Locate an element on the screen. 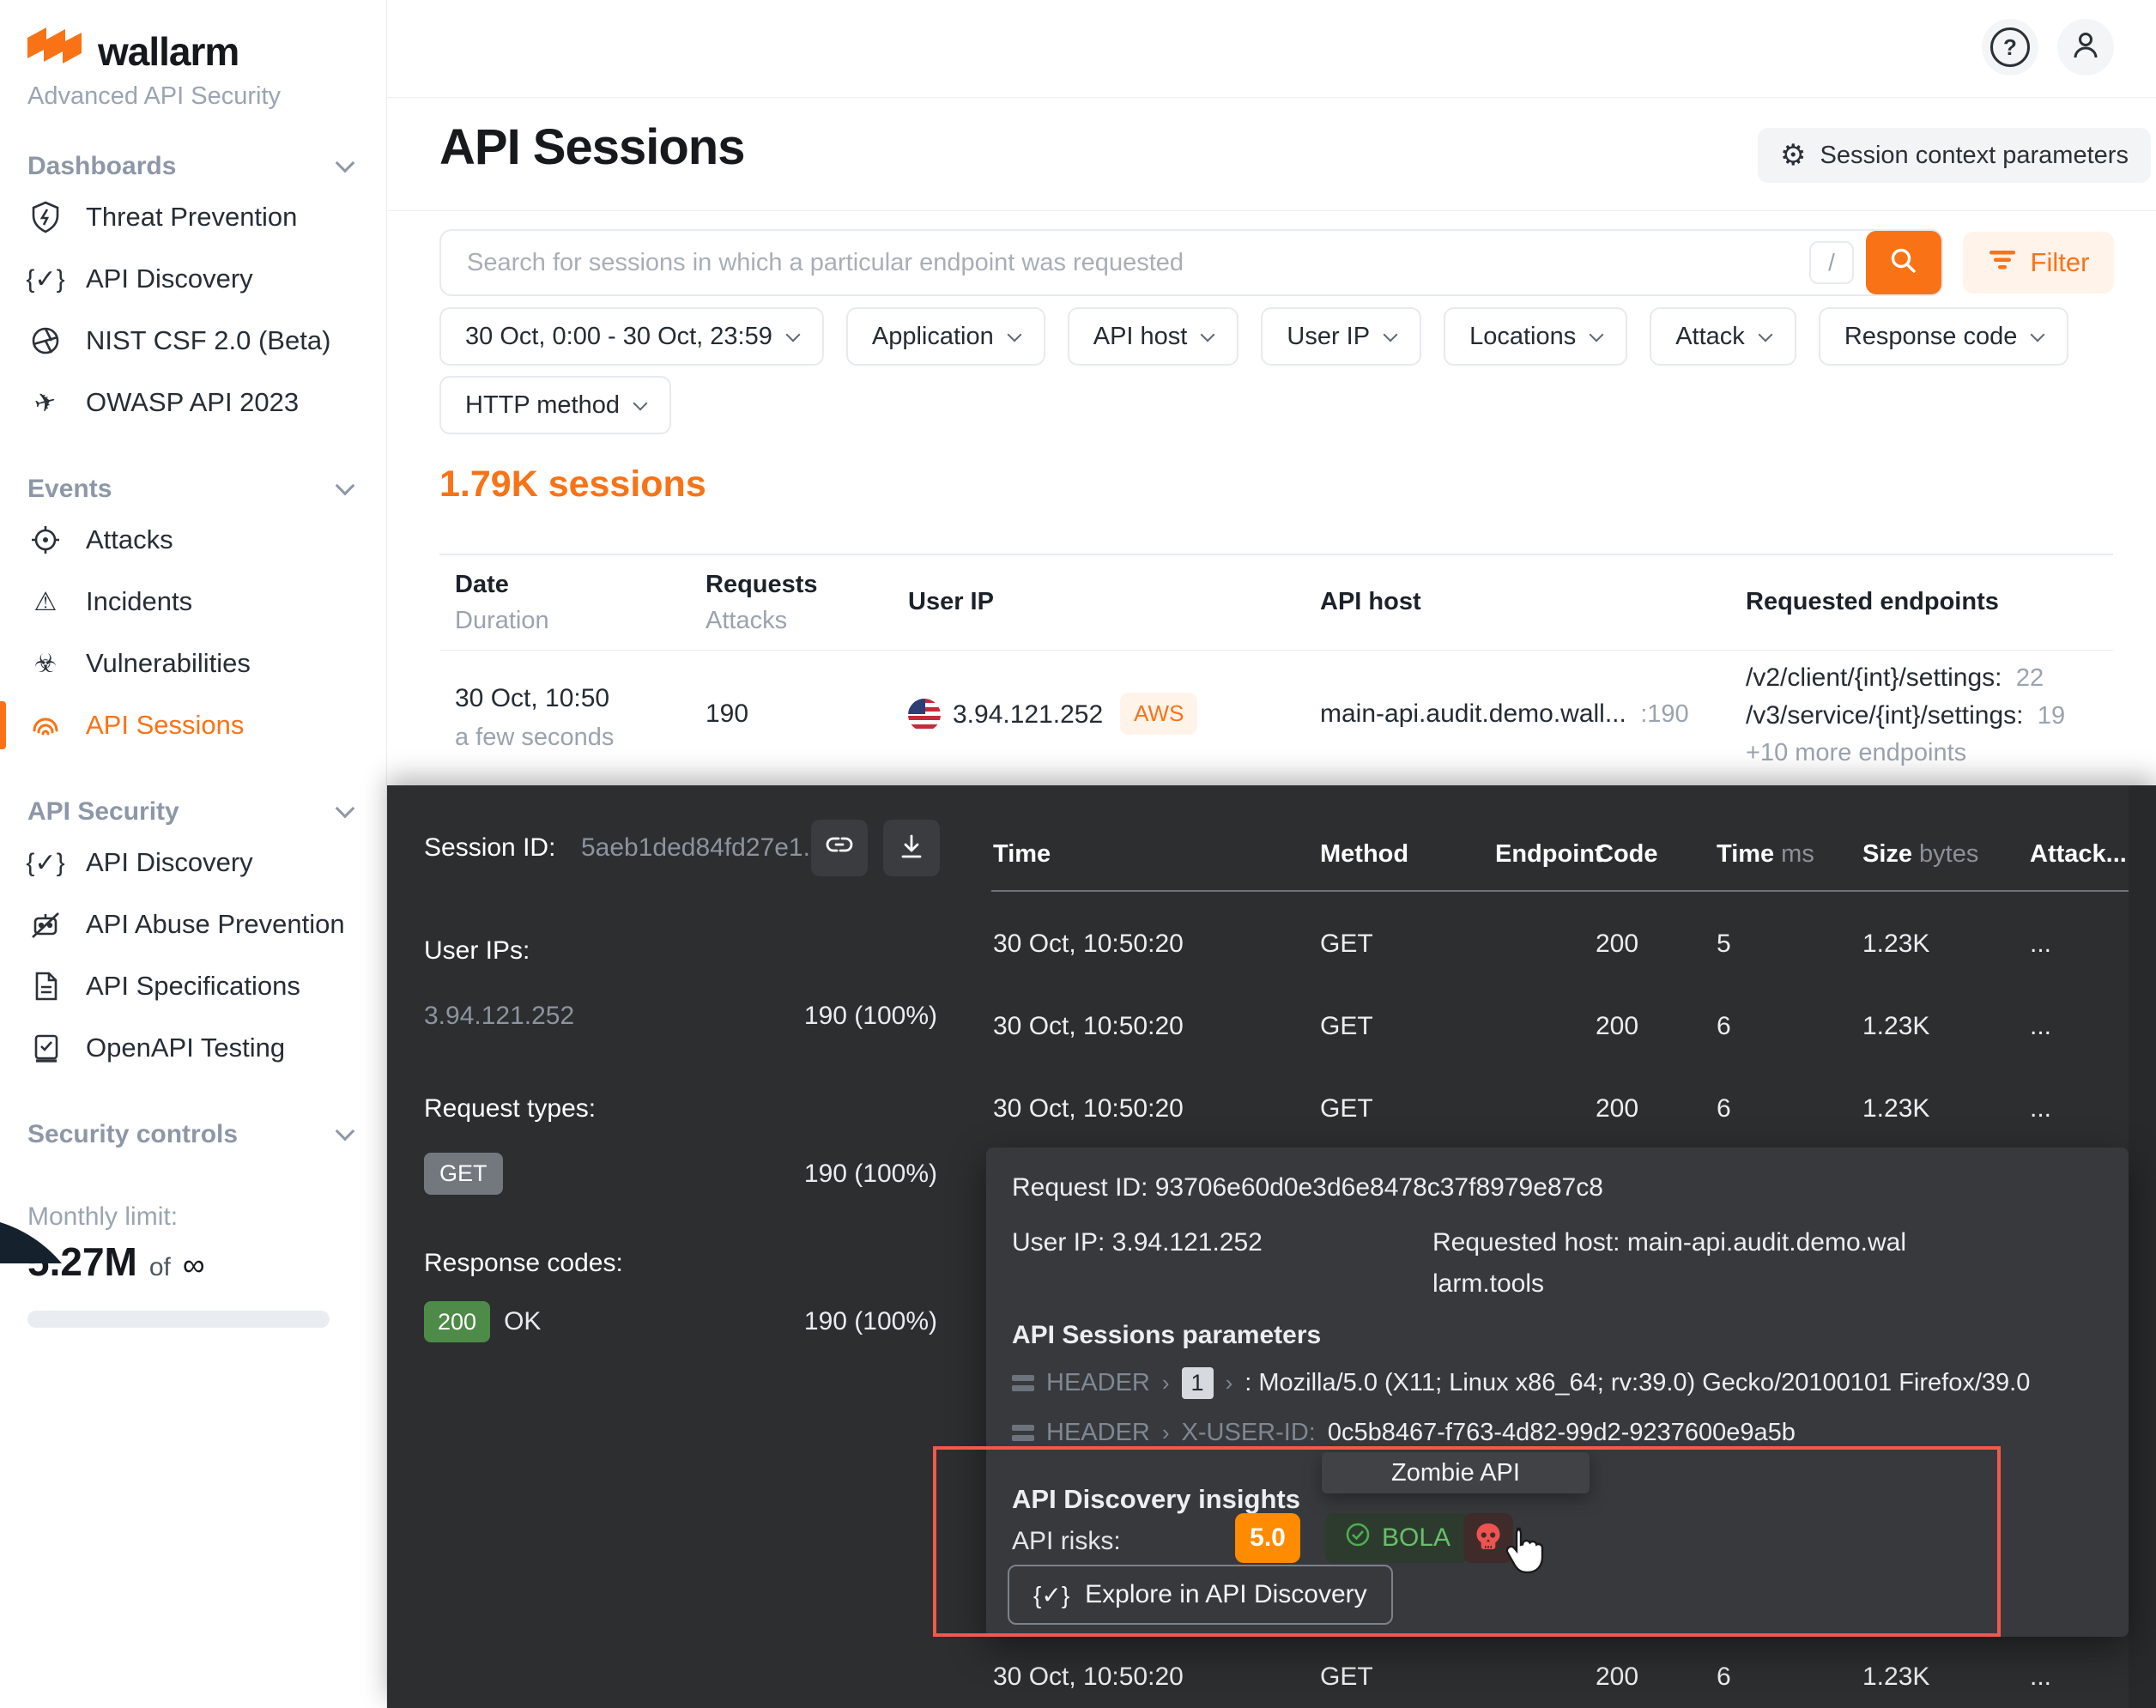 This screenshot has height=1708, width=2156. topbar: ? is located at coordinates (1271, 49).